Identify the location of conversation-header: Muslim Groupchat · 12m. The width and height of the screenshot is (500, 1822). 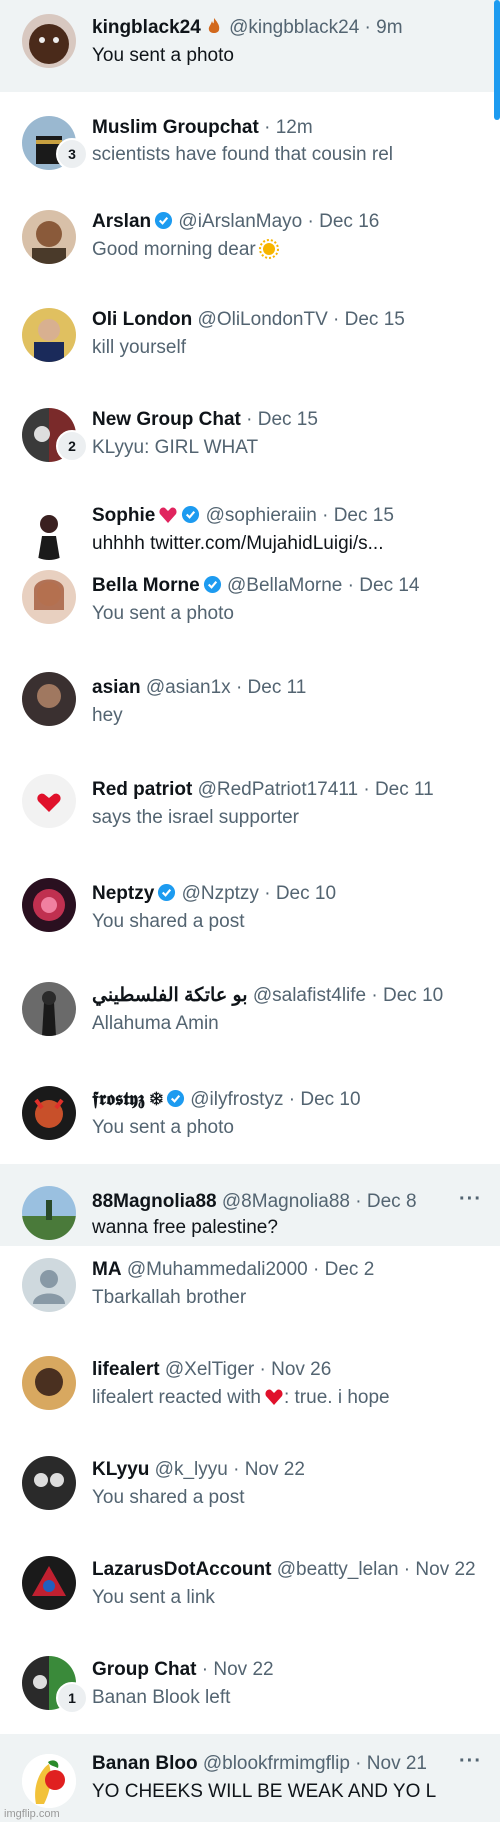
(202, 127).